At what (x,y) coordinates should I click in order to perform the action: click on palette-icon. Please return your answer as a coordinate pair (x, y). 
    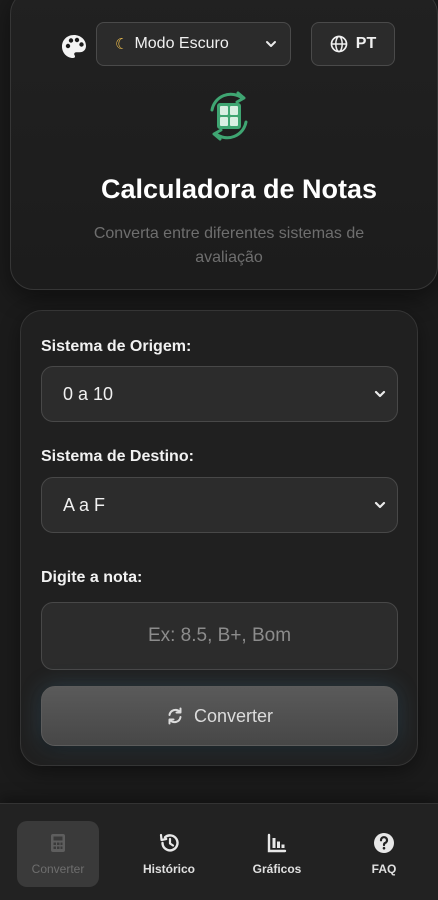
    Looking at the image, I should click on (74, 47).